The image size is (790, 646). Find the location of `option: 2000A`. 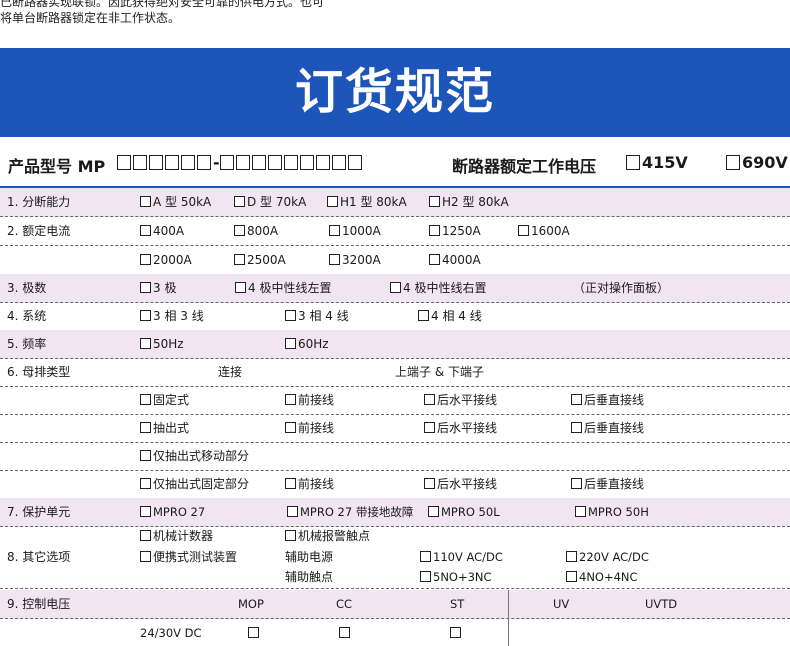

option: 2000A is located at coordinates (166, 260).